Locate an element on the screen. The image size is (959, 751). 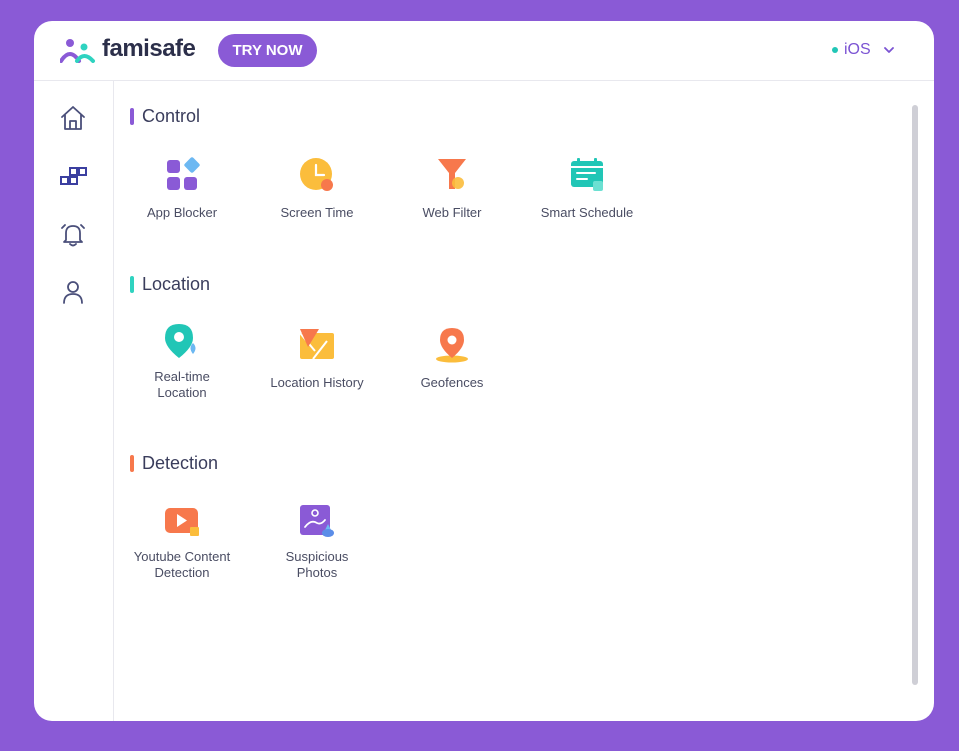
section-label: Location is located at coordinates (176, 283).